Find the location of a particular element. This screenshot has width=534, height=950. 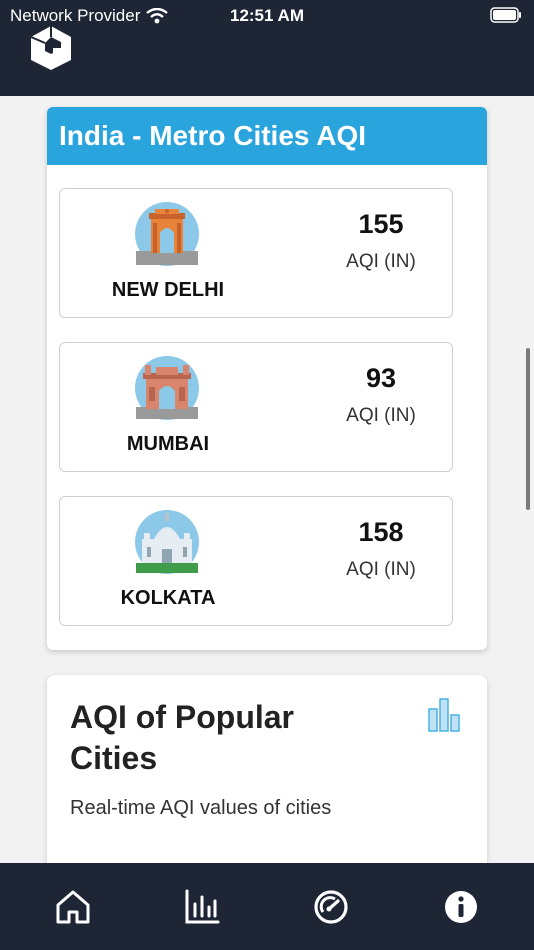

victoria-memorial-icon is located at coordinates (167, 542).